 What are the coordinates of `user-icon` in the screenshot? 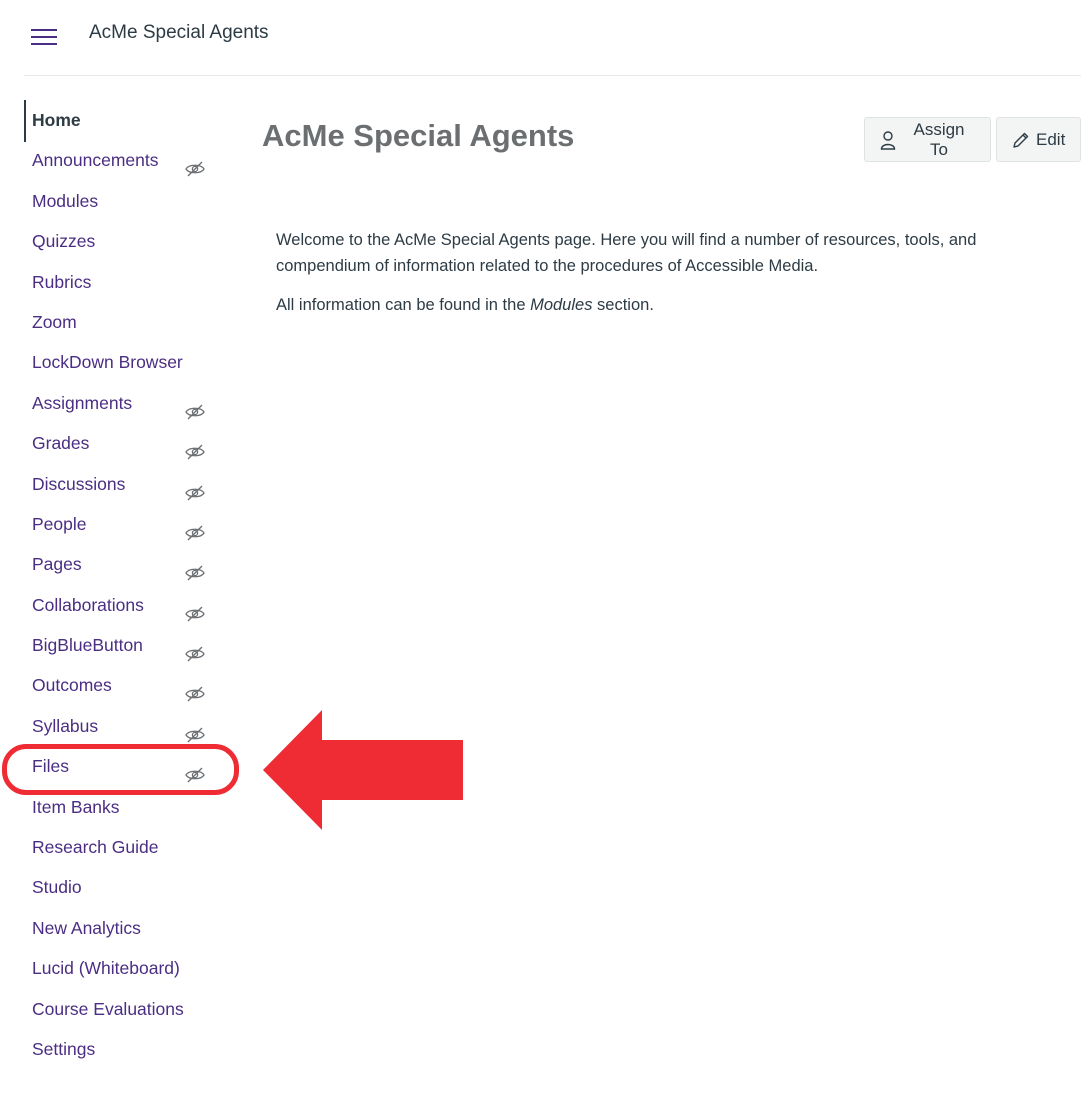 It's located at (888, 140).